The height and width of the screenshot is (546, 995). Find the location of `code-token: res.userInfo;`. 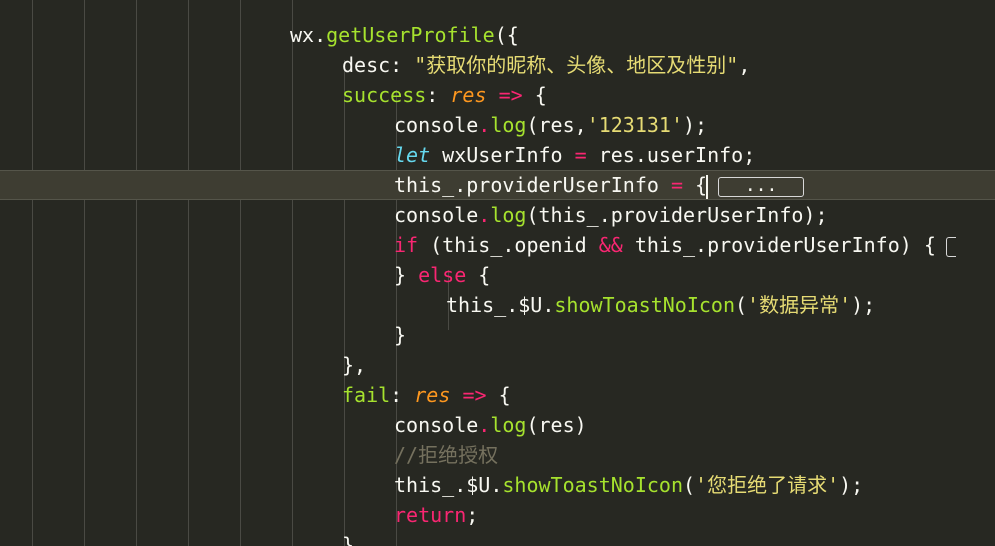

code-token: res.userInfo; is located at coordinates (671, 155).